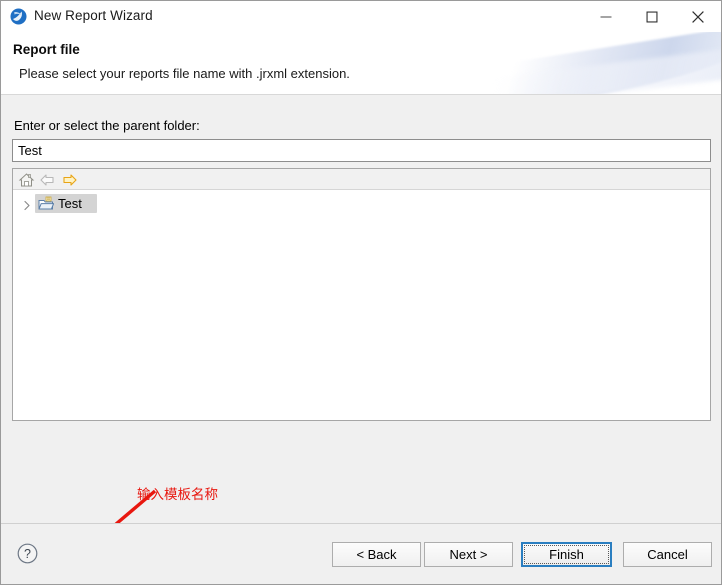 The image size is (722, 585). I want to click on parent-folder-label: Enter or select the parent folder:, so click(107, 125).